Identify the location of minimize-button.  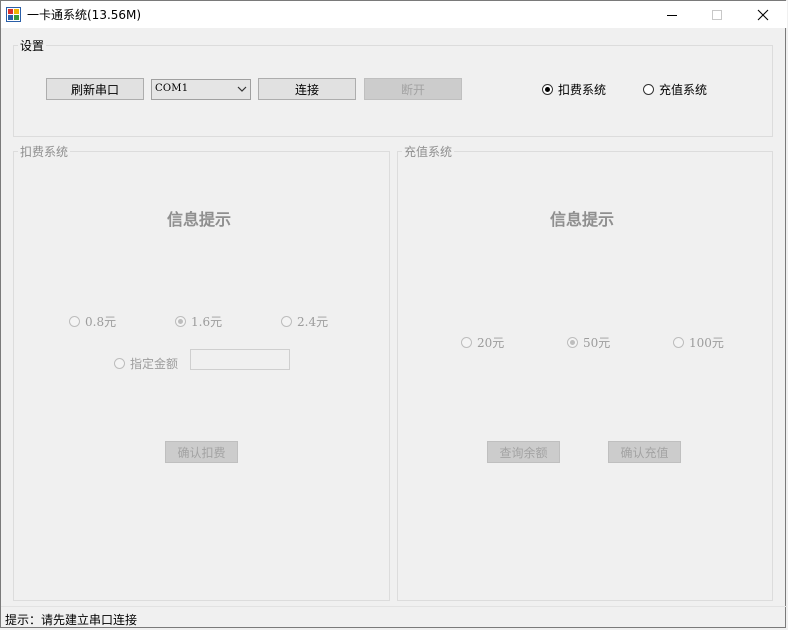
(672, 14).